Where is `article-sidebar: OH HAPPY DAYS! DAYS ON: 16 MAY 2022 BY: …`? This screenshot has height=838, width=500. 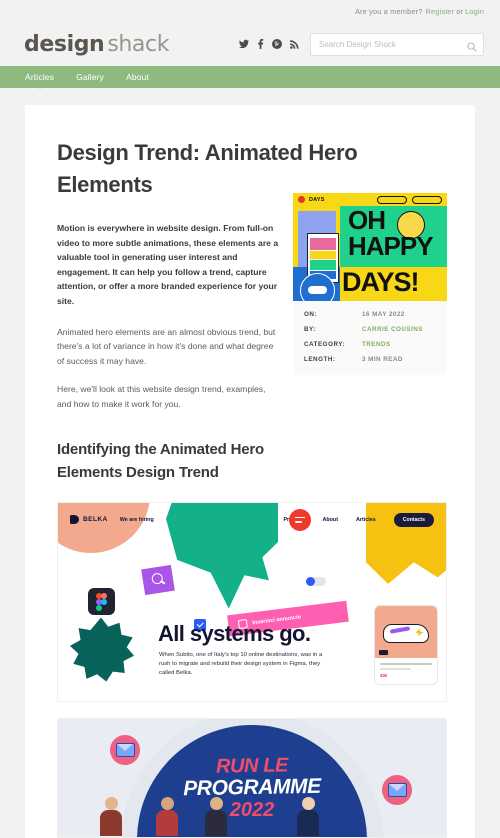
article-sidebar: OH HAPPY DAYS! DAYS ON: 16 MAY 2022 BY: … is located at coordinates (370, 284).